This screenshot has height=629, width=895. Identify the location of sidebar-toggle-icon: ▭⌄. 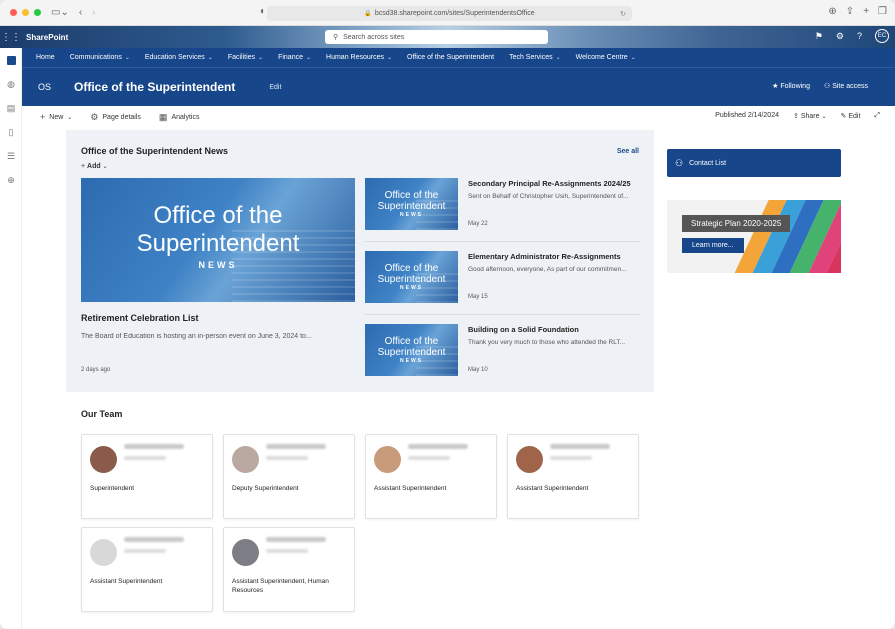
(60, 12).